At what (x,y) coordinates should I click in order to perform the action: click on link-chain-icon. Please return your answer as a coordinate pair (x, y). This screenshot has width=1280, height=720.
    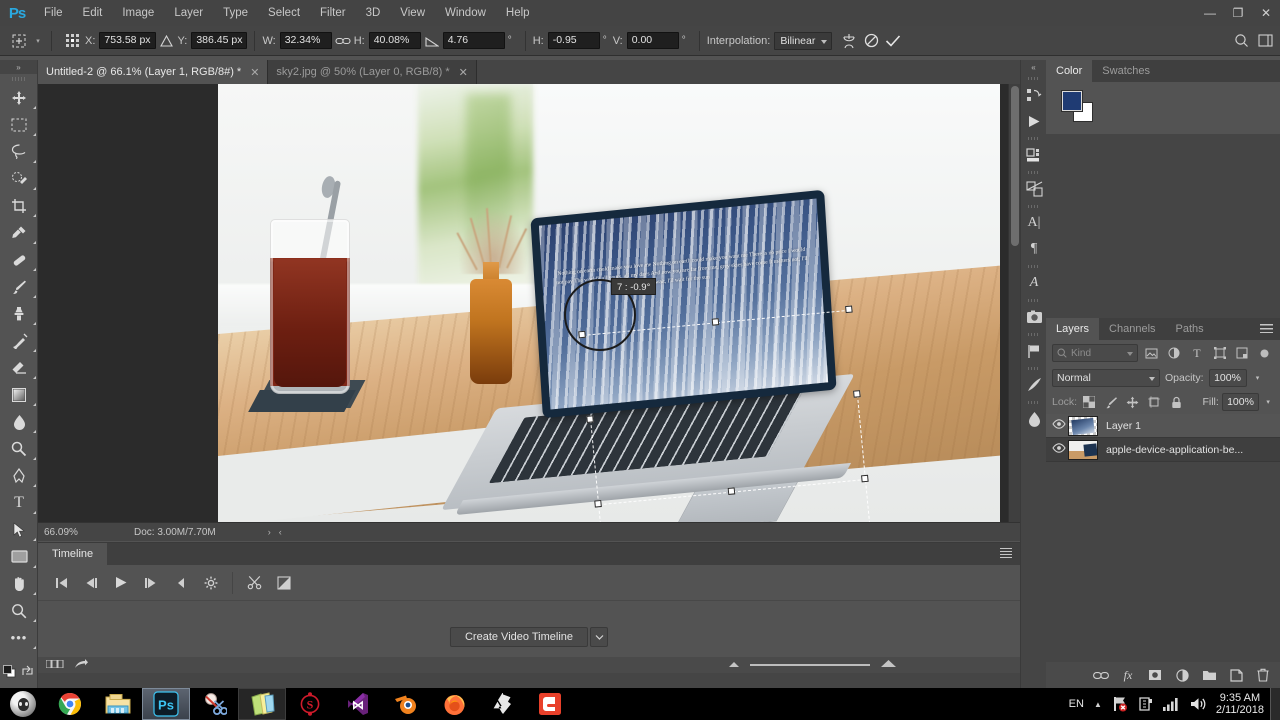
    Looking at the image, I should click on (343, 41).